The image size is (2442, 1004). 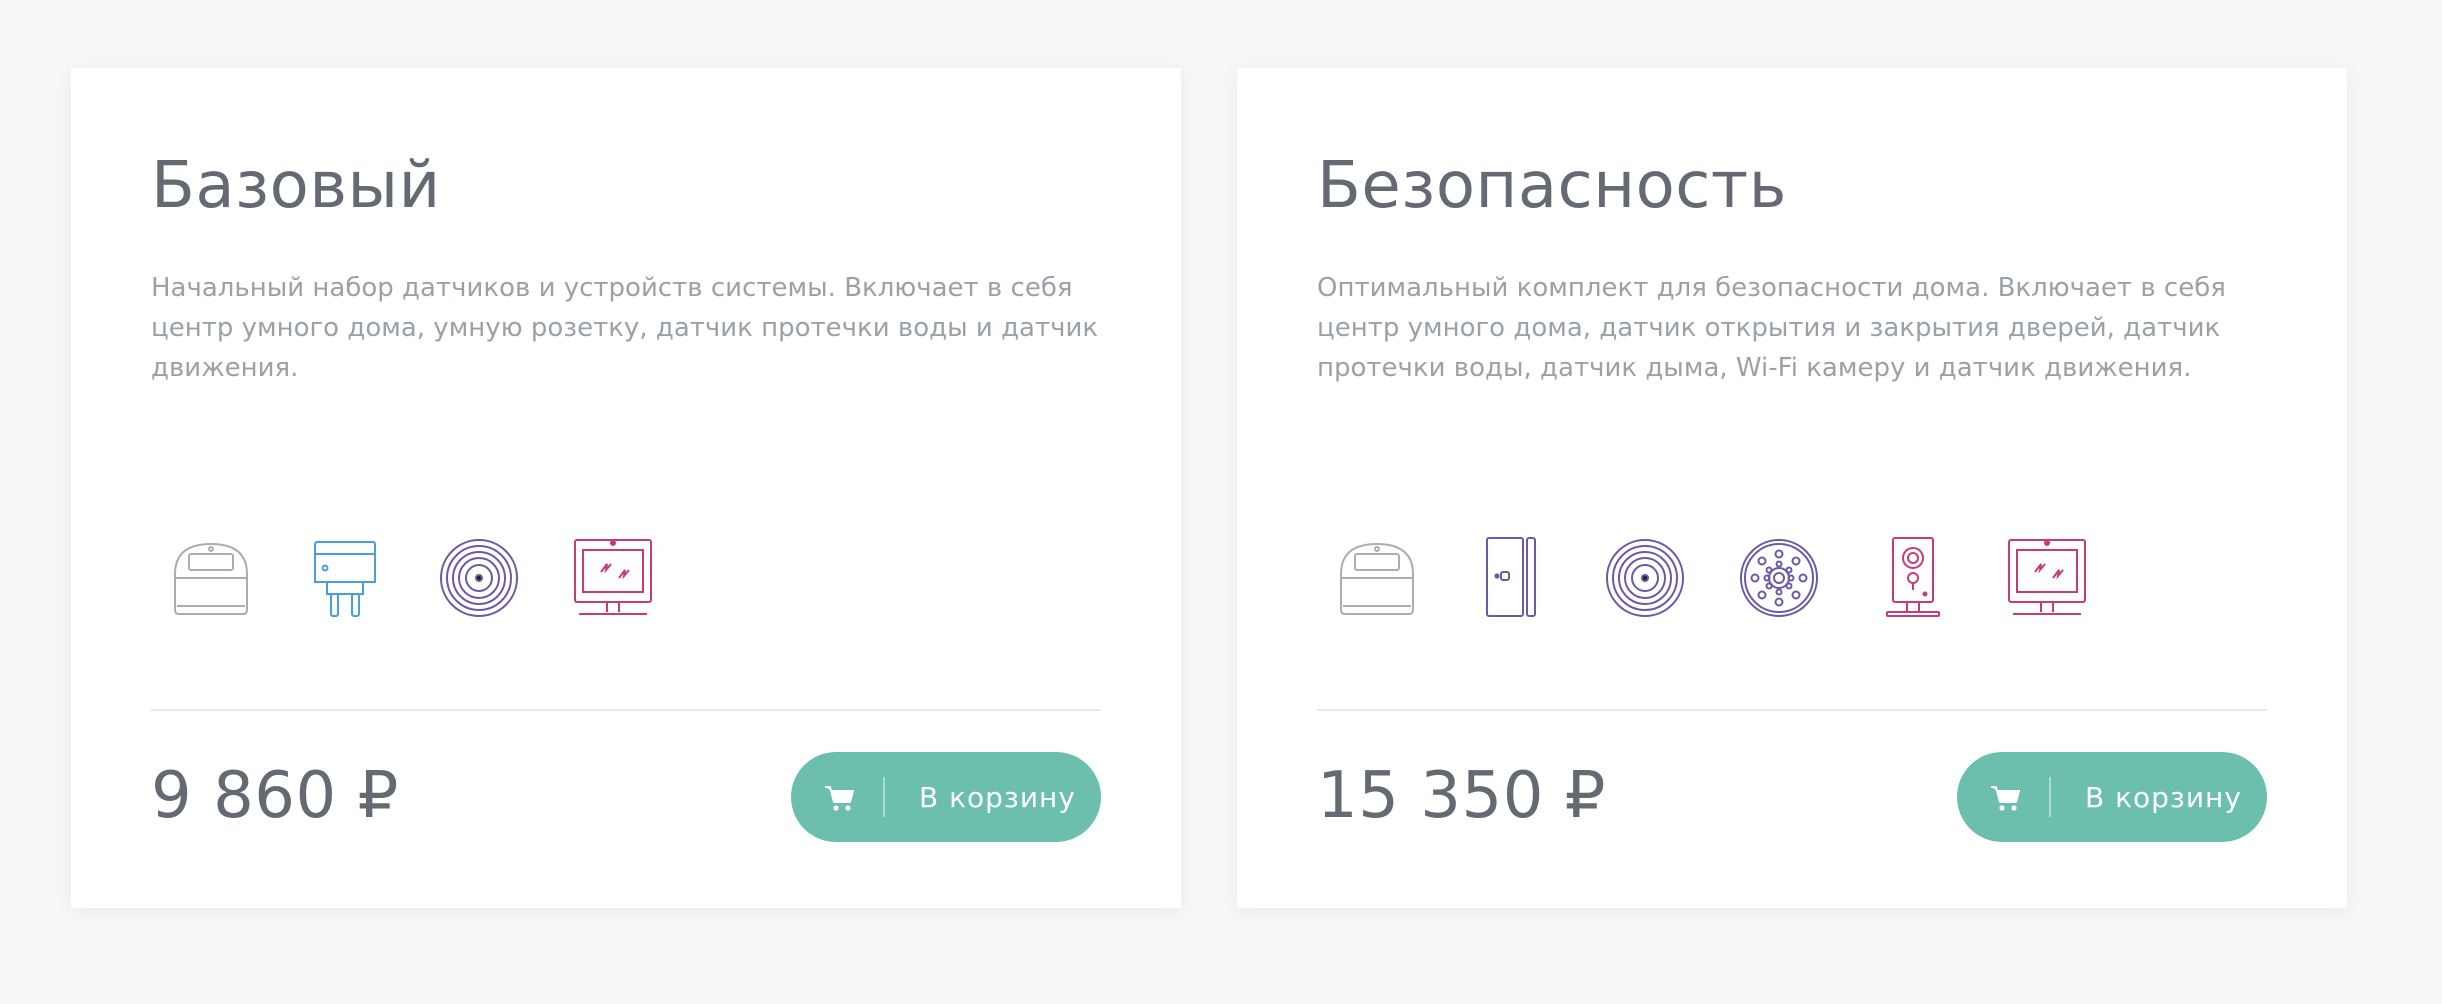 What do you see at coordinates (275, 796) in the screenshot?
I see `price: 9 860 ₽` at bounding box center [275, 796].